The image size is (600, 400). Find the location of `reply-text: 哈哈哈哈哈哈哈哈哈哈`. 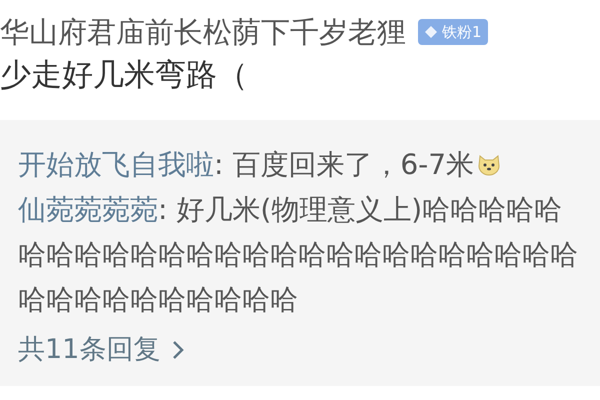

reply-text: 哈哈哈哈哈哈哈哈哈哈 is located at coordinates (158, 300).